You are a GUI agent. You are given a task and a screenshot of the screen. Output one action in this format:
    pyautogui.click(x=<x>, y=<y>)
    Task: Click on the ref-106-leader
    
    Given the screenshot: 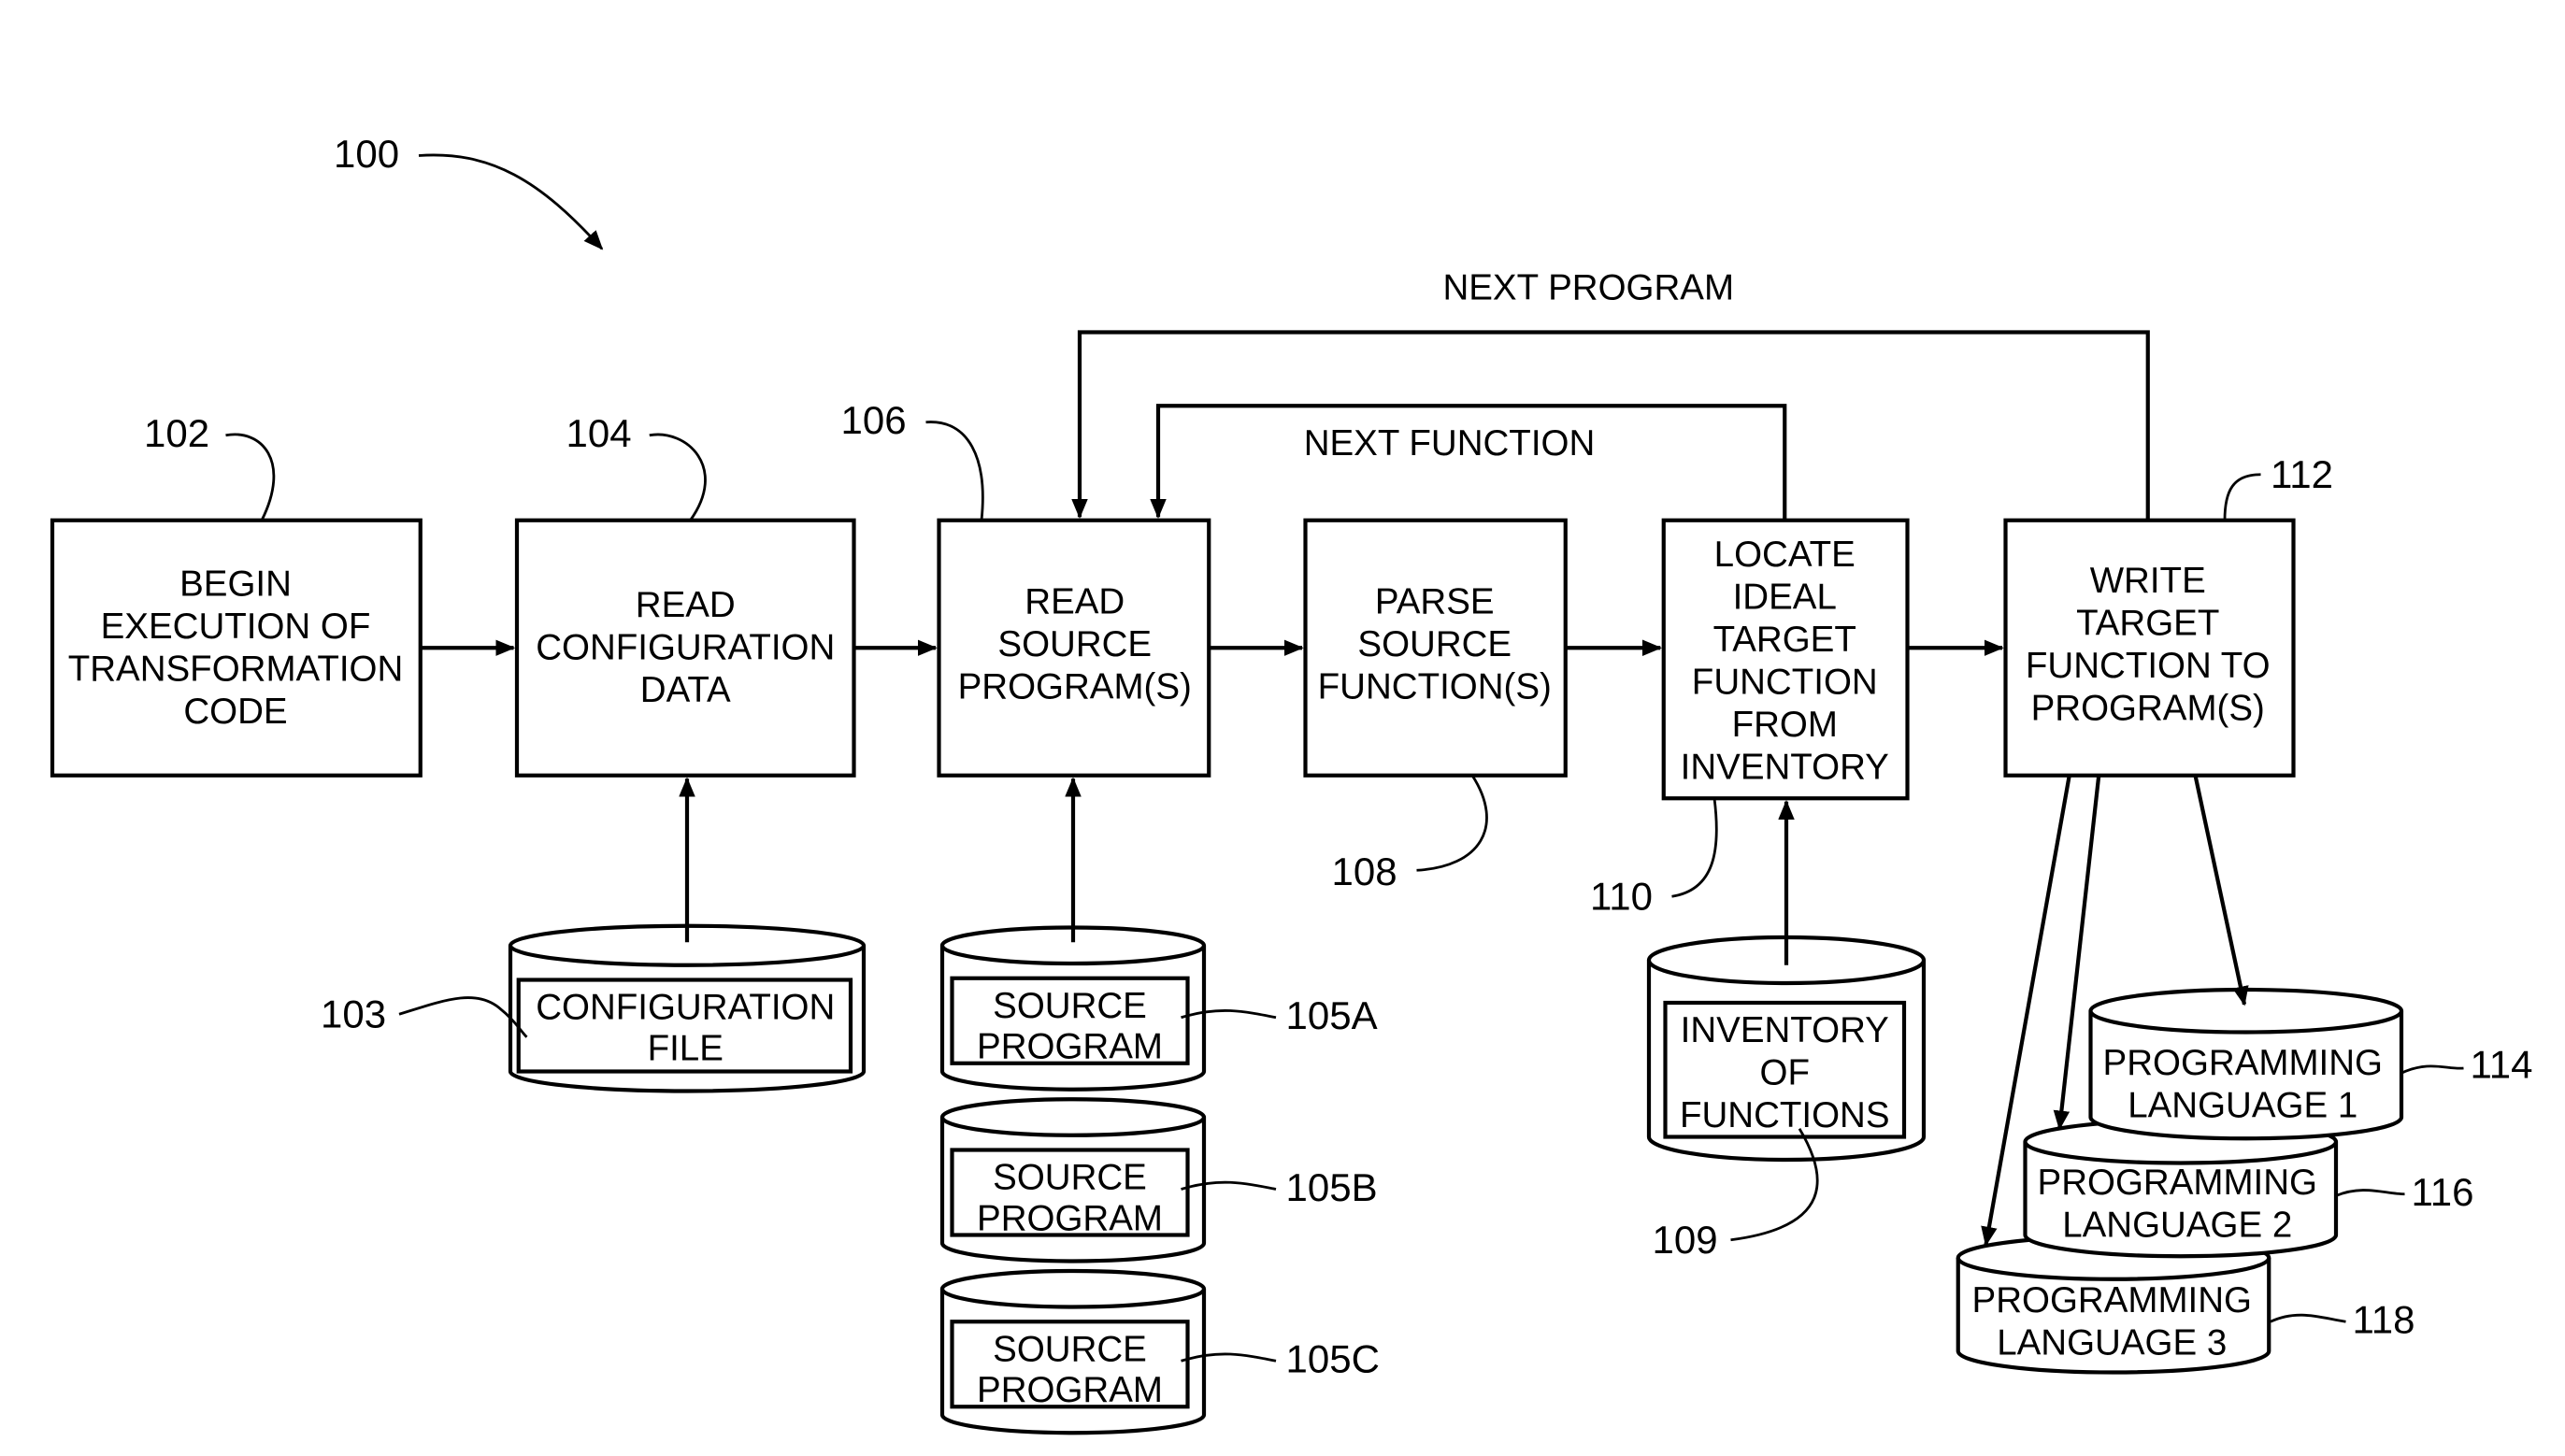 What is the action you would take?
    pyautogui.click(x=954, y=471)
    